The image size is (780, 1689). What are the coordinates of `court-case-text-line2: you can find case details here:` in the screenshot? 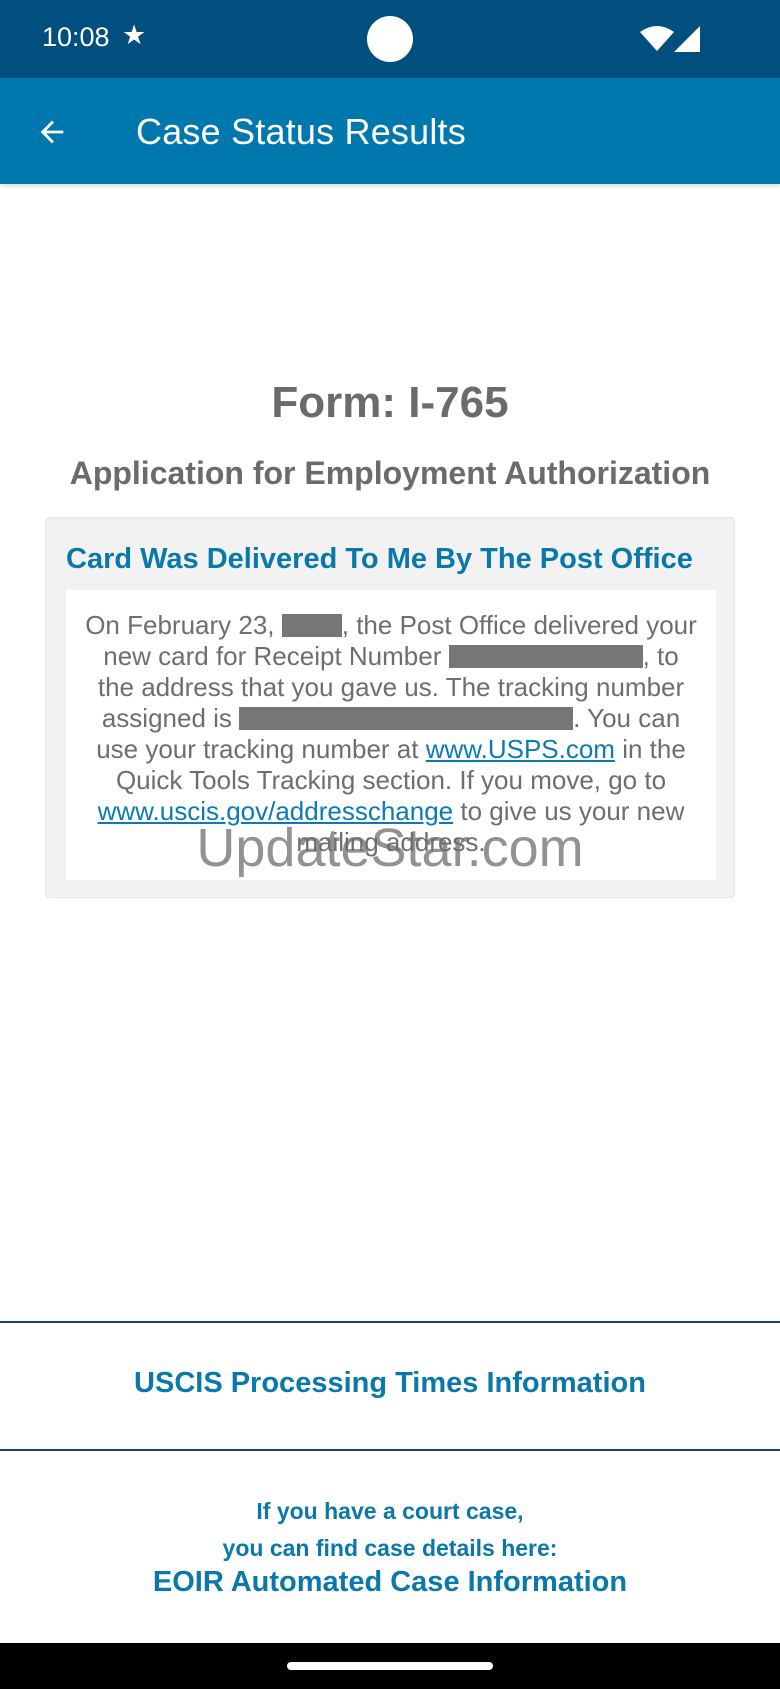 It's located at (390, 1548).